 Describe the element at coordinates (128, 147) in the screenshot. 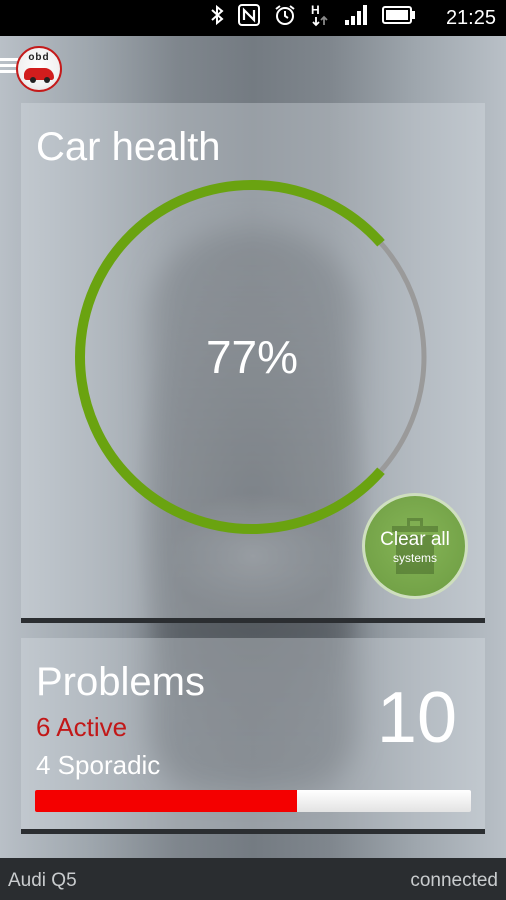

I see `car-health-title: Car health` at that location.